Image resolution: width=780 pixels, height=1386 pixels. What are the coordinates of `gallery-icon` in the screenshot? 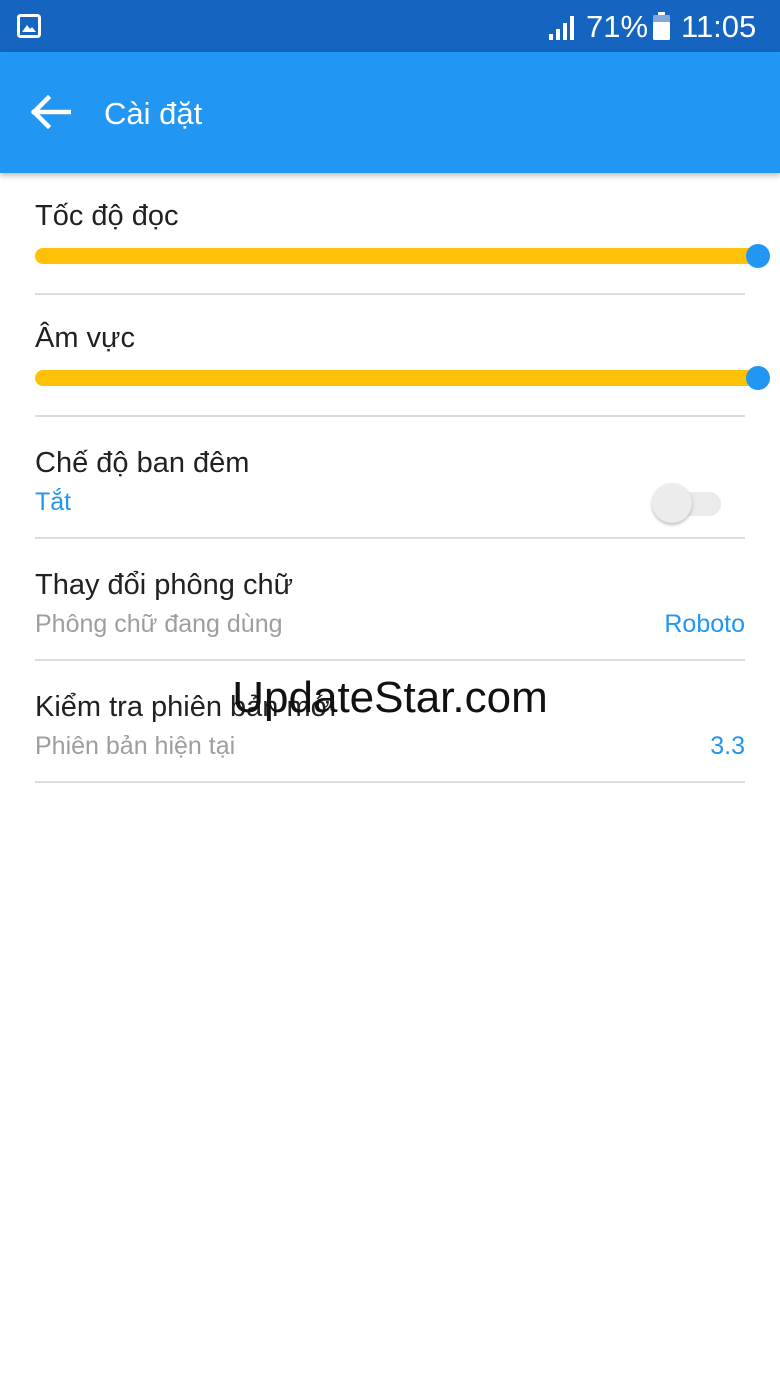 It's located at (29, 26).